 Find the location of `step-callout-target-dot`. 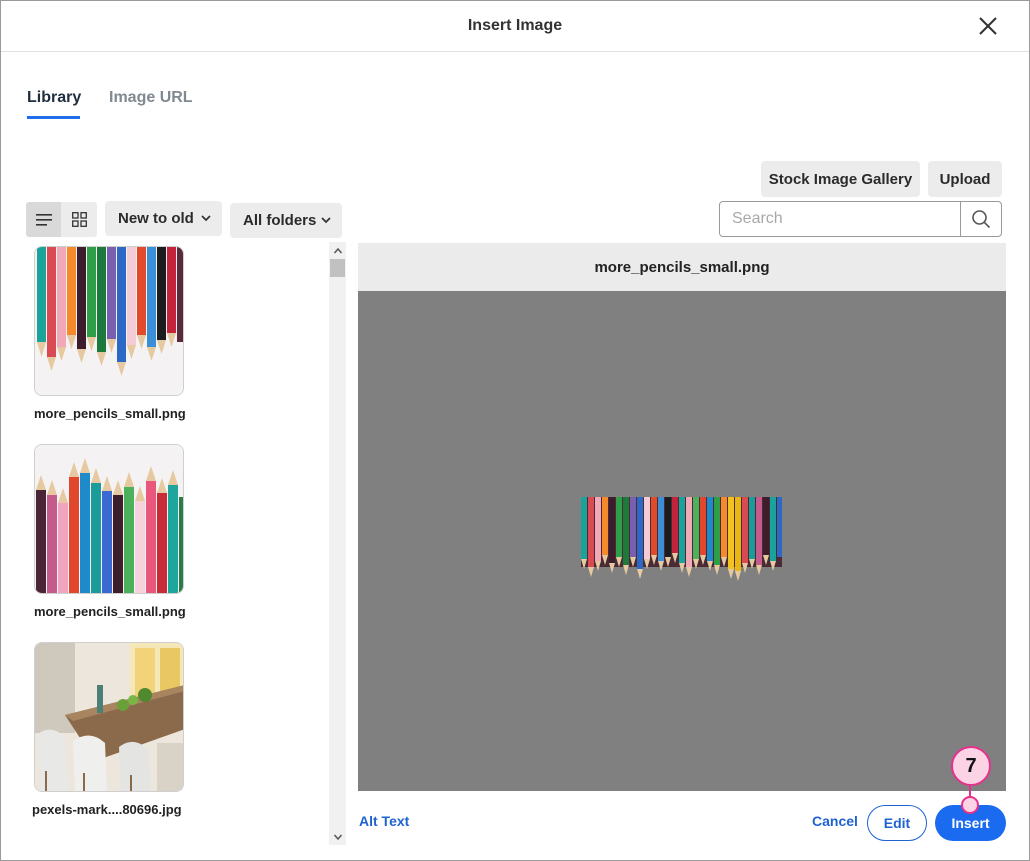

step-callout-target-dot is located at coordinates (970, 805).